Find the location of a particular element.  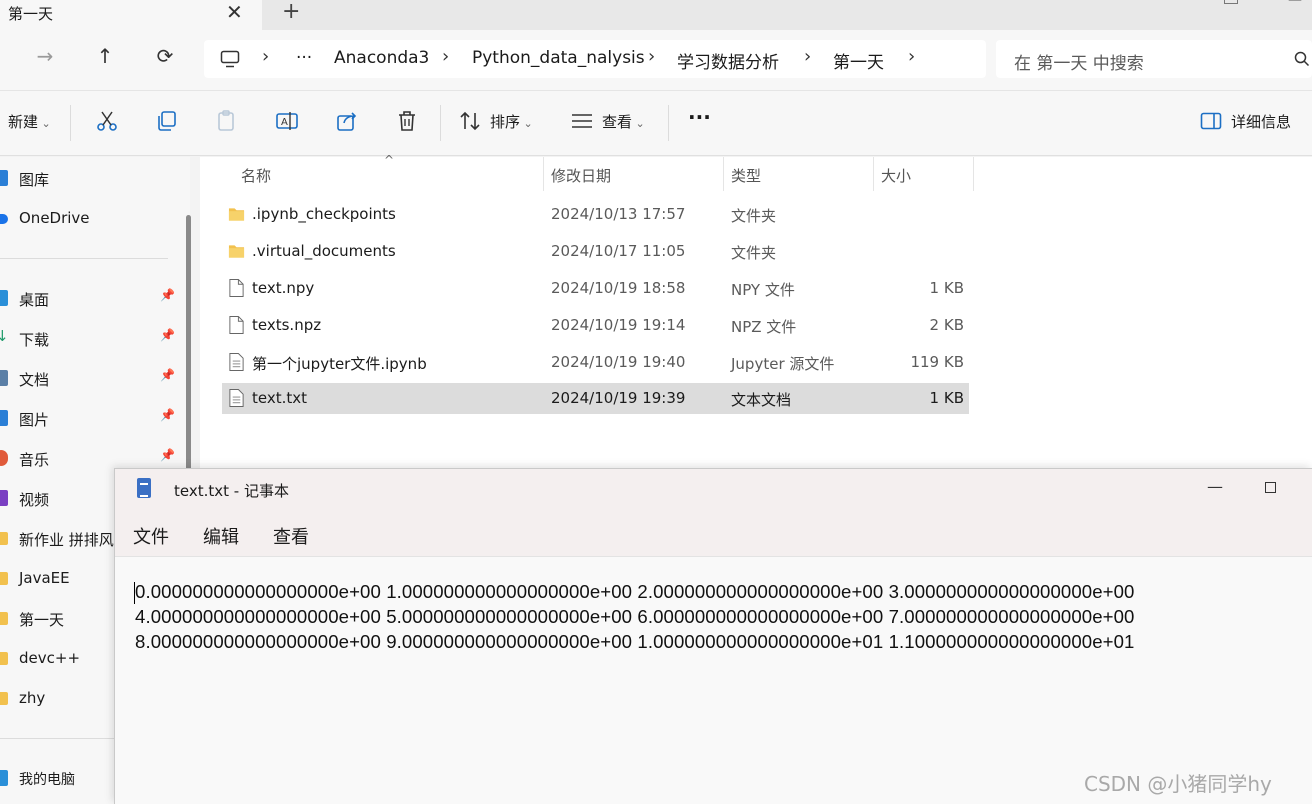

sidebar-item-onedrive: OneDrive is located at coordinates (89, 219).